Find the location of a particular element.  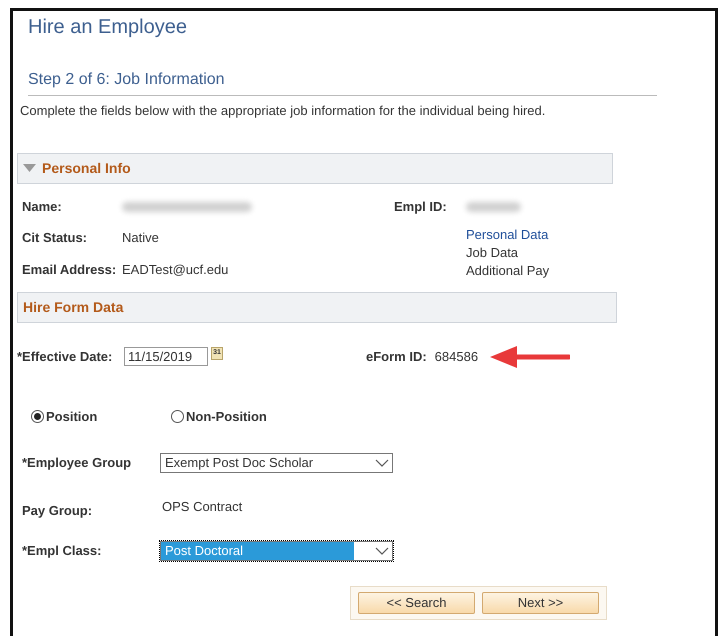

field-value: Native is located at coordinates (140, 237).